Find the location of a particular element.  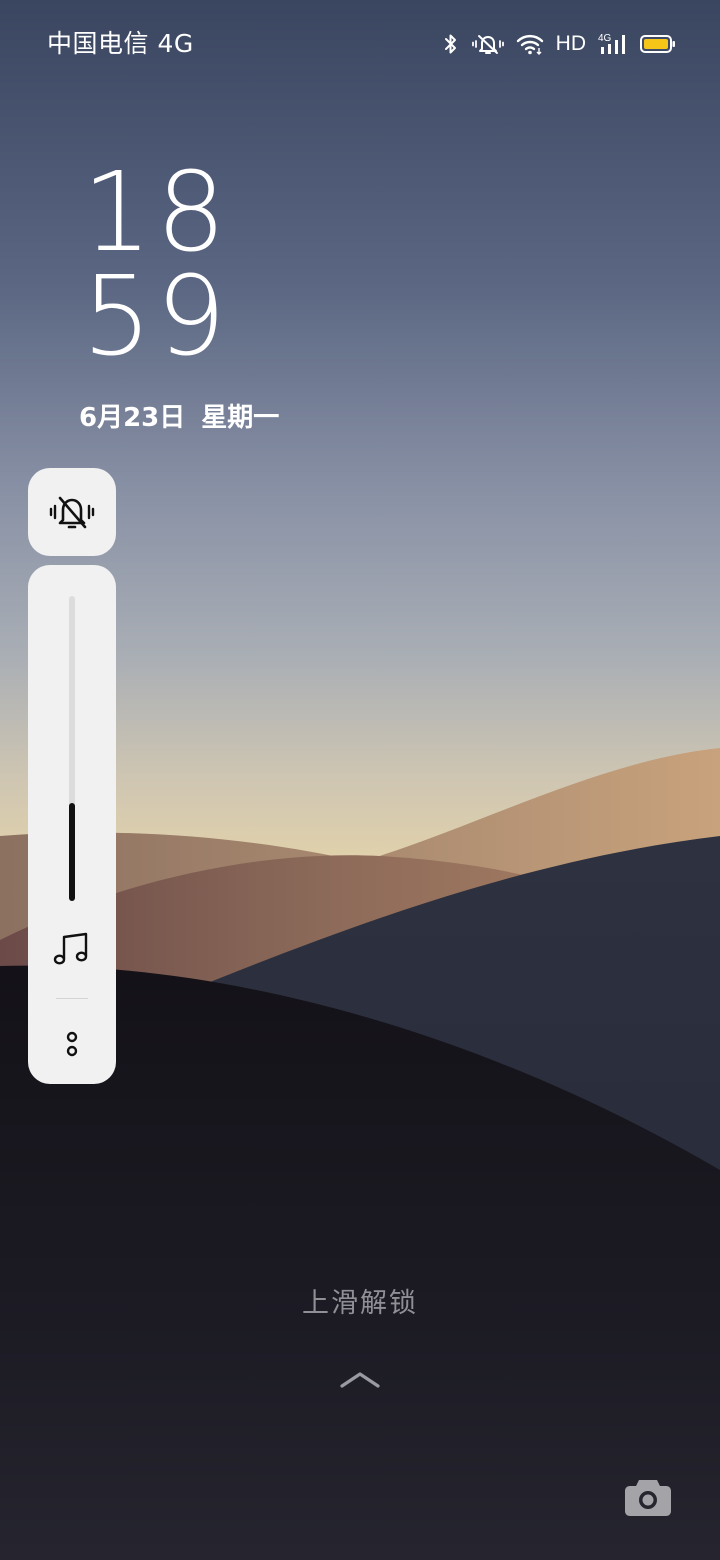

lock-clock: 18 59 is located at coordinates (156, 264).